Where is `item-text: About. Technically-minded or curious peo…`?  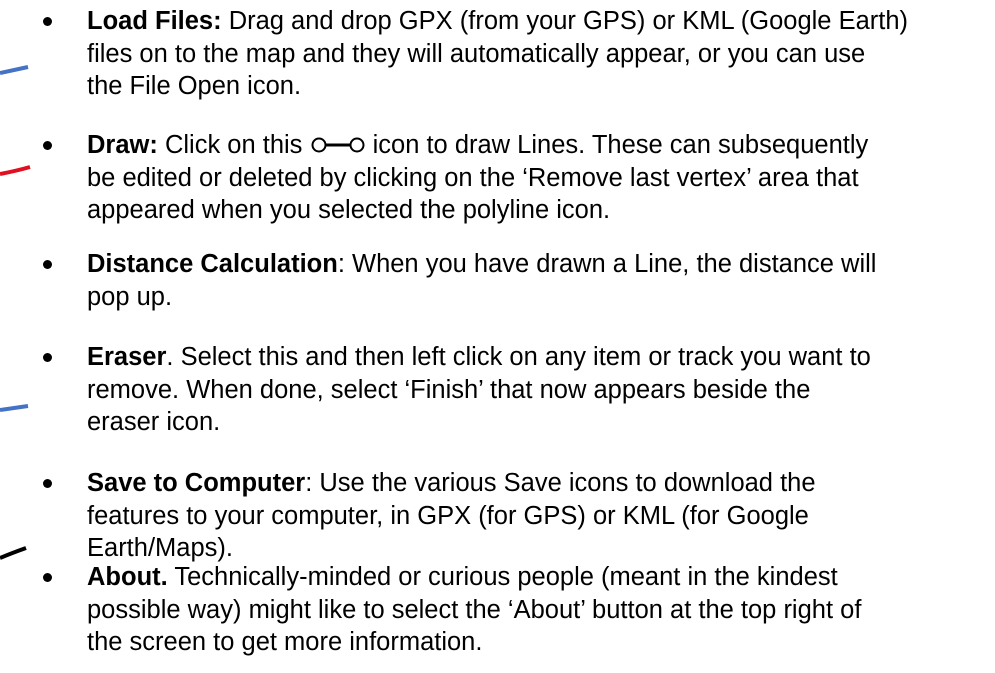 item-text: About. Technically-minded or curious peo… is located at coordinates (474, 610).